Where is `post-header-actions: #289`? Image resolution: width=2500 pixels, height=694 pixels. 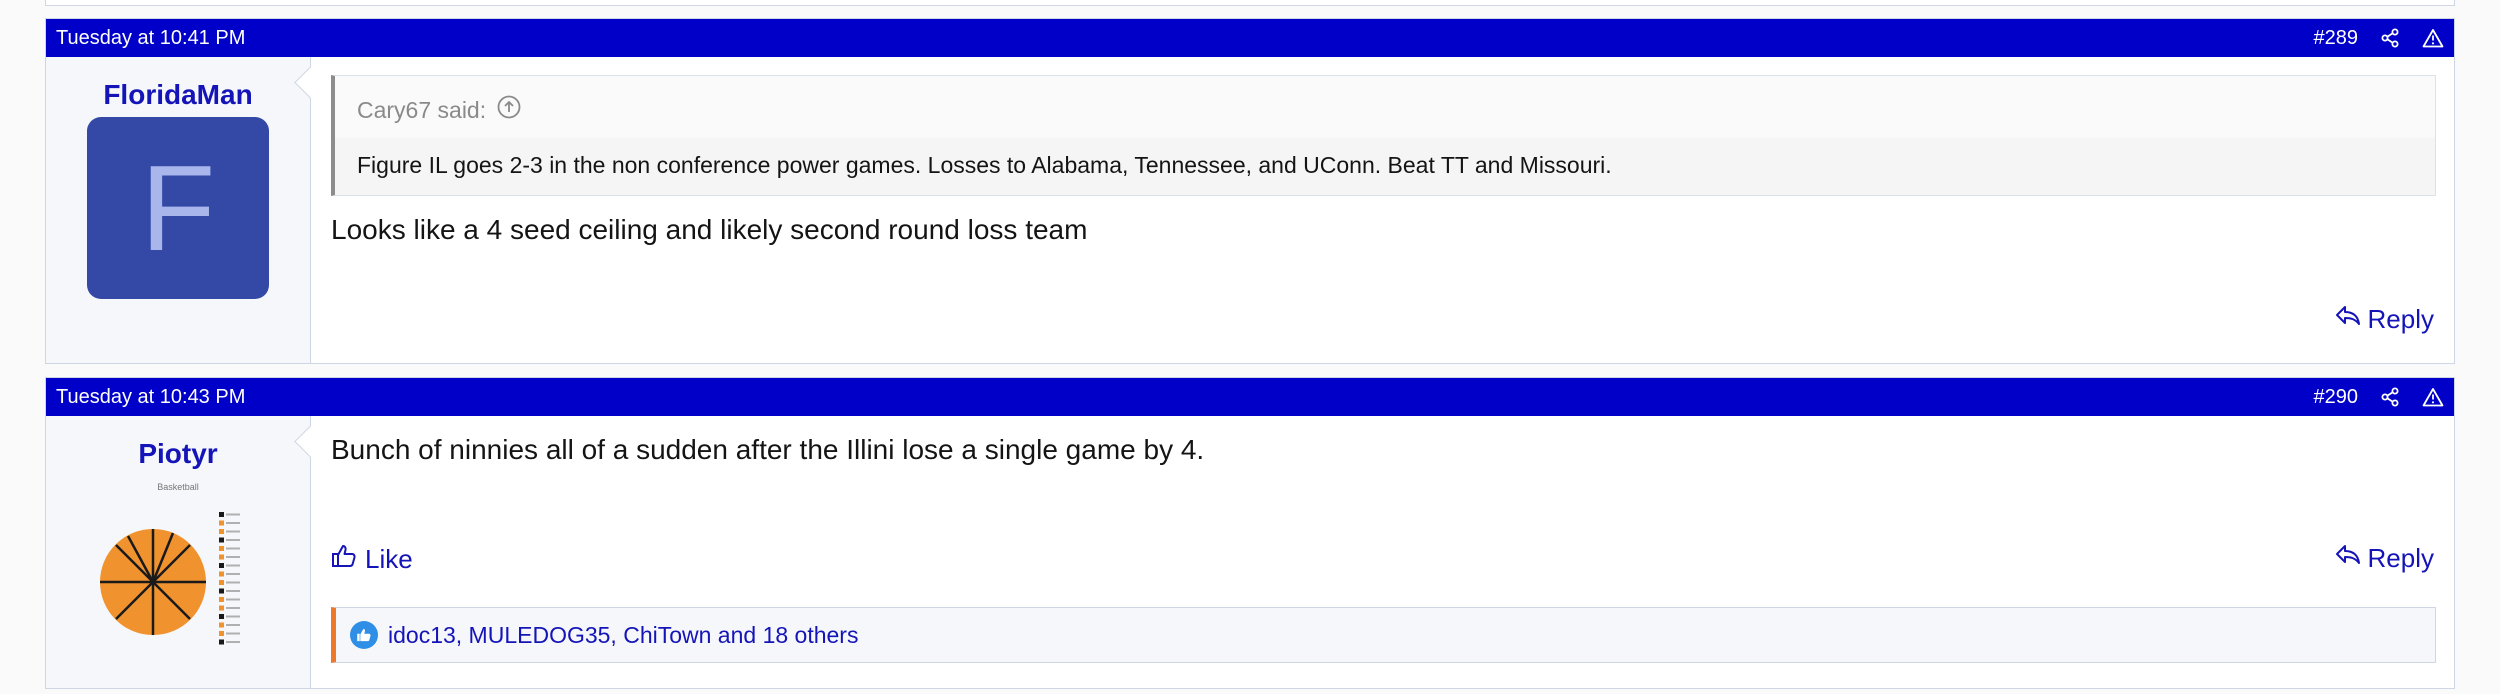
post-header-actions: #289 is located at coordinates (2379, 38).